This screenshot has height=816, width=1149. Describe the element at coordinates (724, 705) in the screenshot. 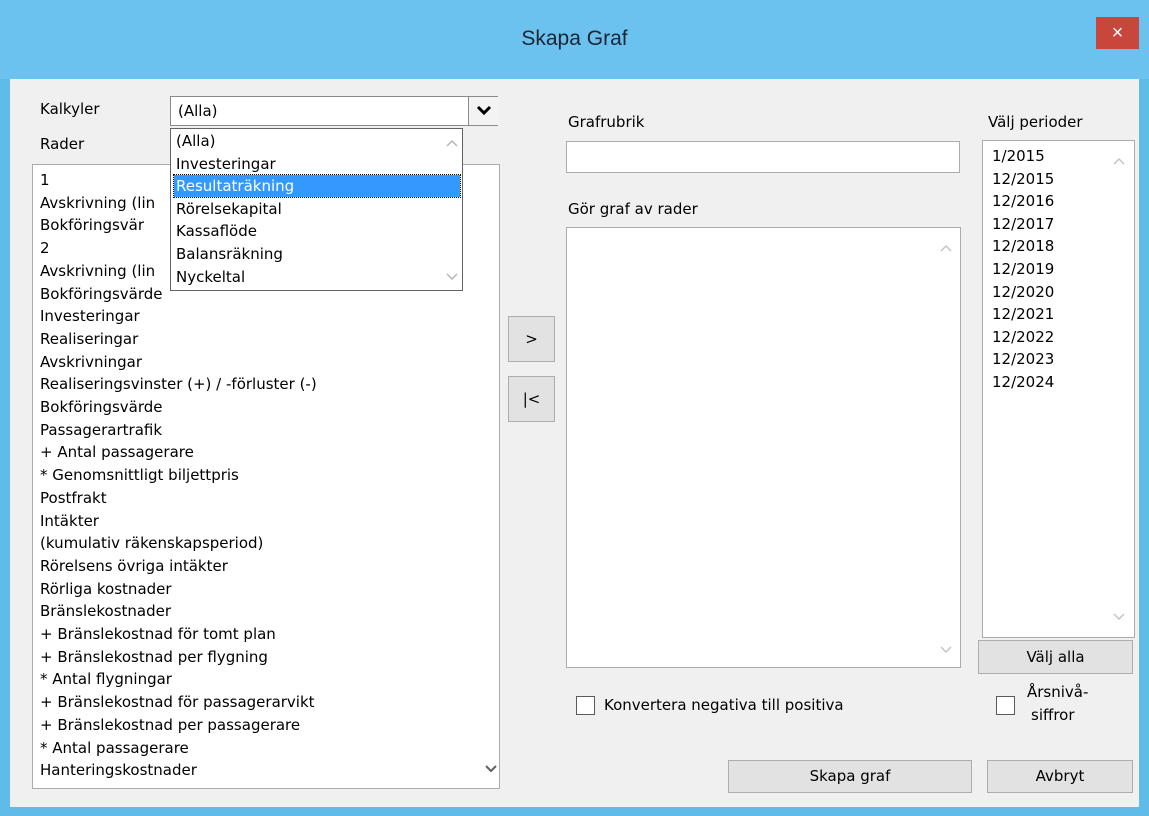

I see `convert-negative-label: Konvertera negativa till positiva` at that location.